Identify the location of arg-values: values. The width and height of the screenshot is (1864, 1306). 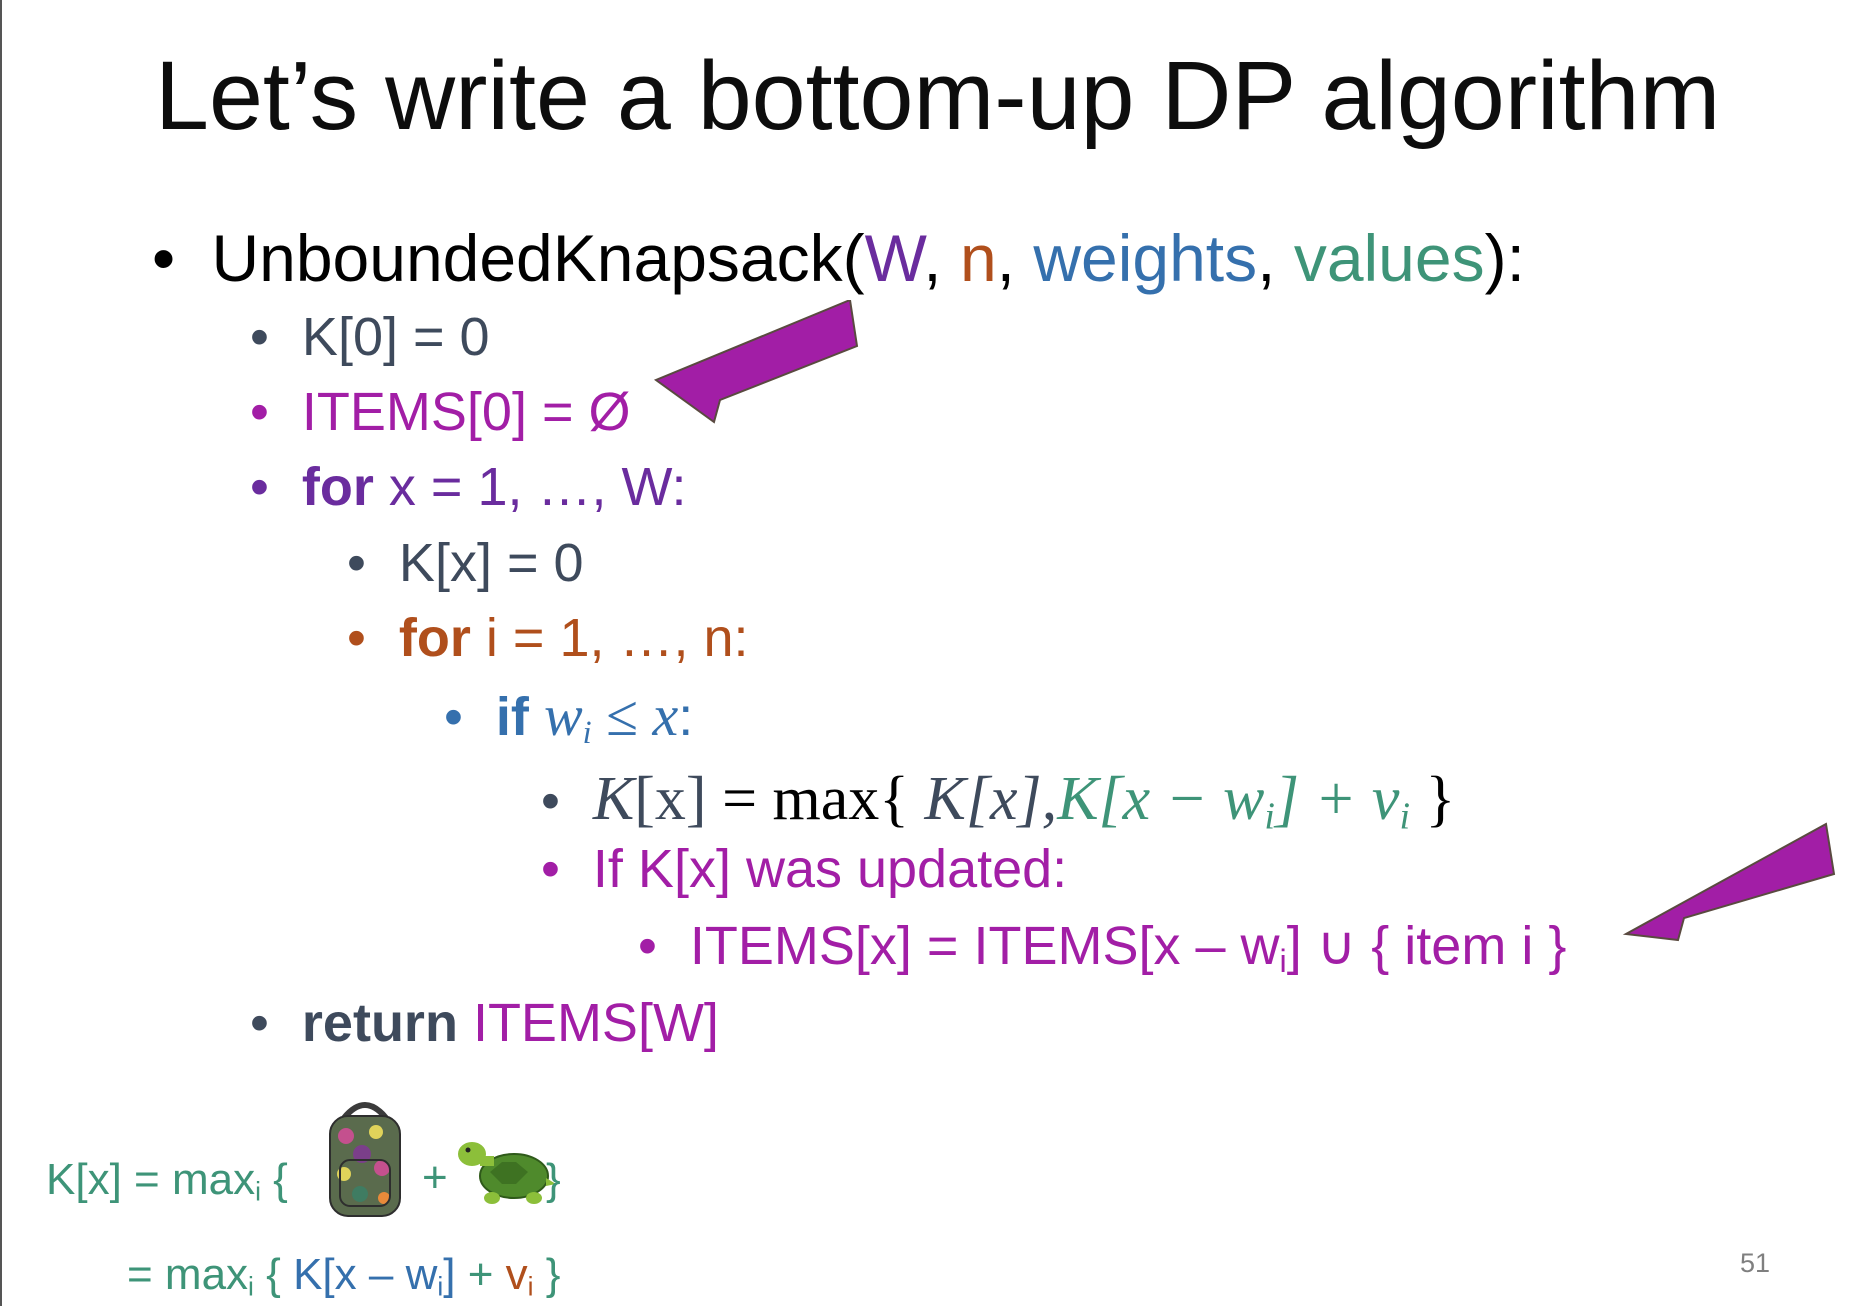
(1389, 258).